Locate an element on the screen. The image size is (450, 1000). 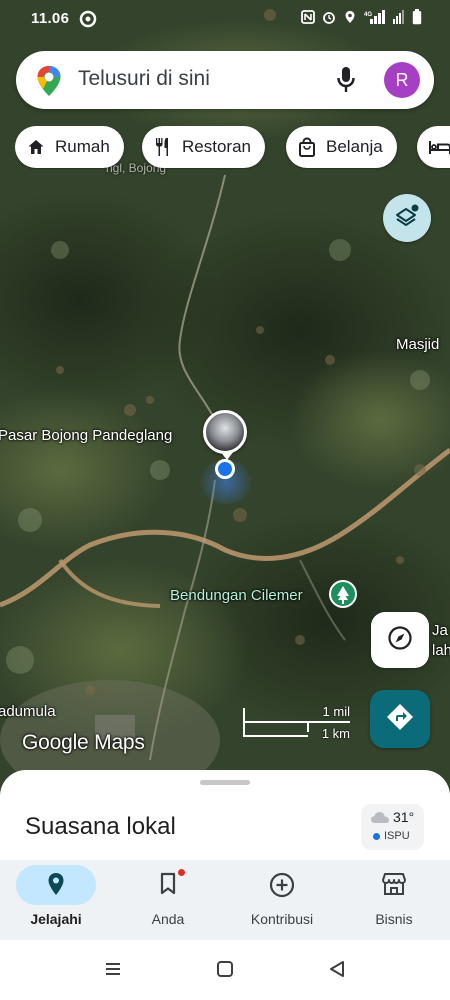
map-label-masjid: Masjid is located at coordinates (417, 344).